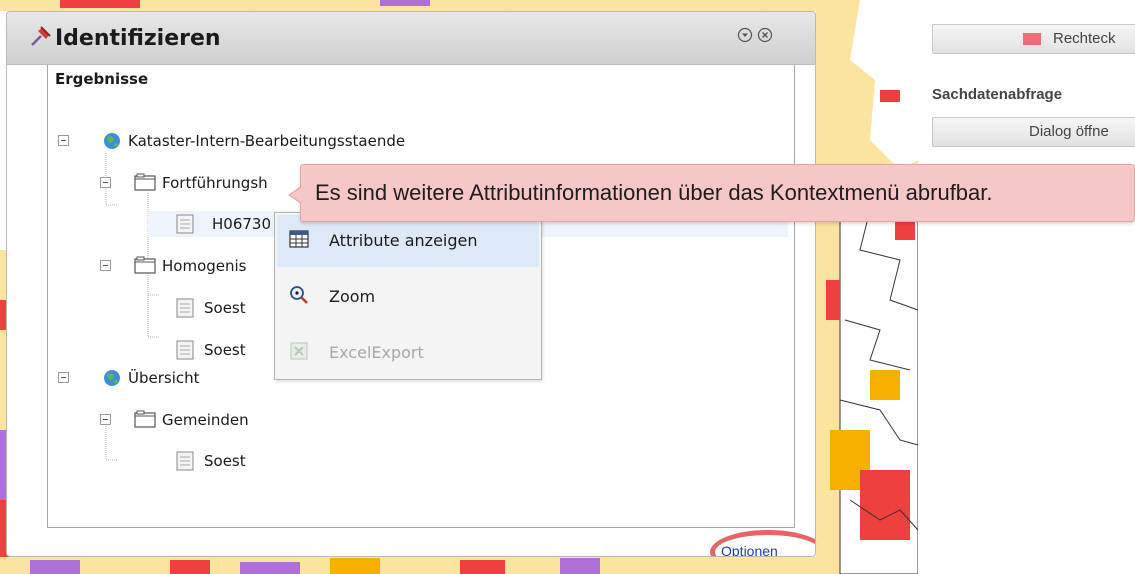  What do you see at coordinates (241, 224) in the screenshot?
I see `tree-node-label: H06730` at bounding box center [241, 224].